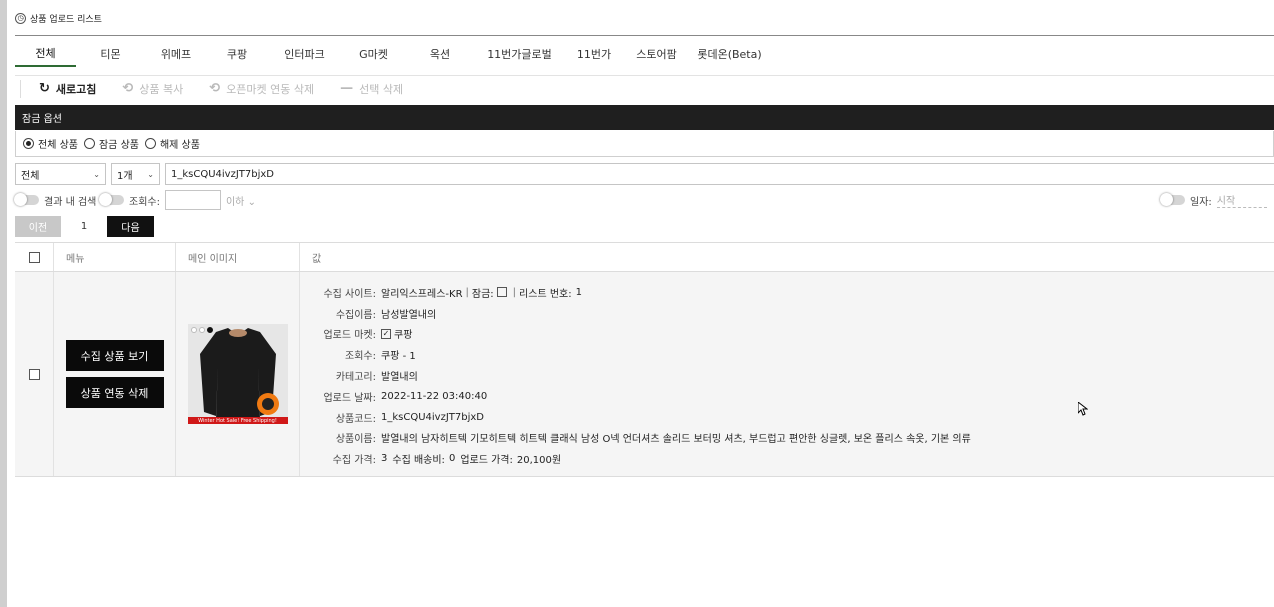  What do you see at coordinates (115, 374) in the screenshot?
I see `row-menu-cell: 수집 상품 보기 상품 연동 삭제` at bounding box center [115, 374].